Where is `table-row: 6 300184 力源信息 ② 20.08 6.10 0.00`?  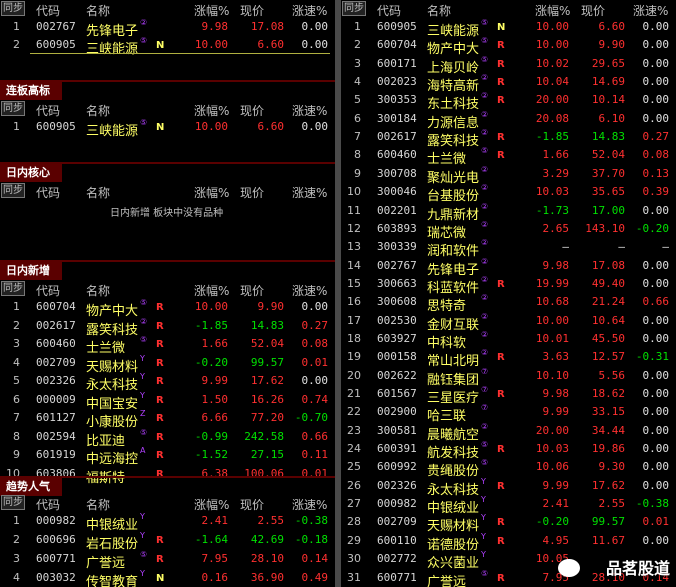 table-row: 6 300184 力源信息 ② 20.08 6.10 0.00 is located at coordinates (508, 120).